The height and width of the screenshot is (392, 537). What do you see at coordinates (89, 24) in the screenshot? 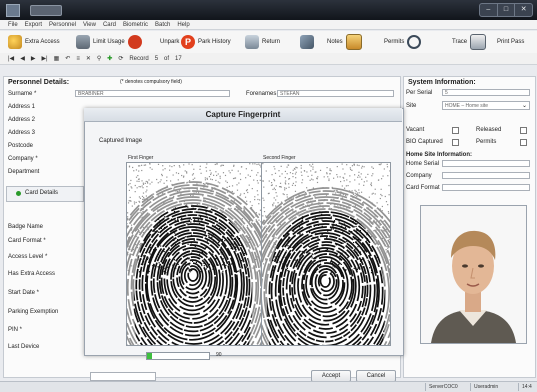
I see `menu-view: View` at bounding box center [89, 24].